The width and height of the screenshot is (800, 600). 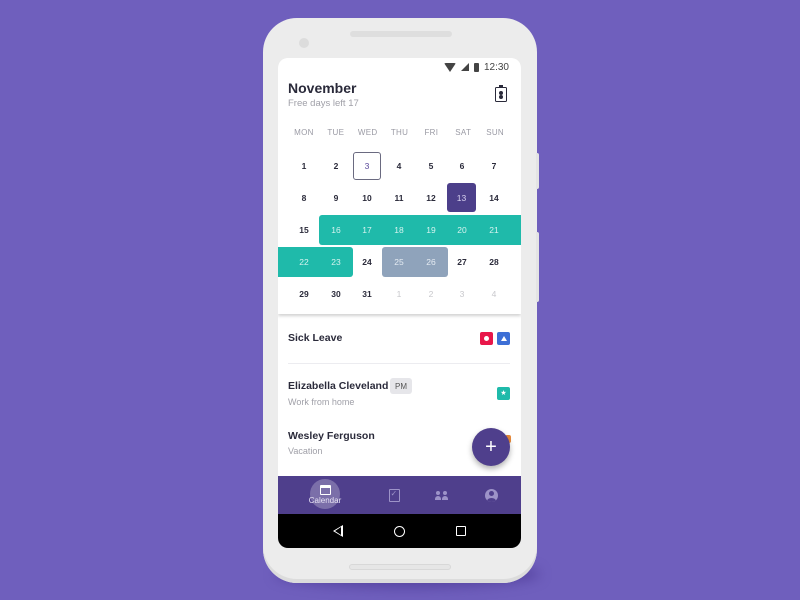 What do you see at coordinates (322, 88) in the screenshot?
I see `month-title: November` at bounding box center [322, 88].